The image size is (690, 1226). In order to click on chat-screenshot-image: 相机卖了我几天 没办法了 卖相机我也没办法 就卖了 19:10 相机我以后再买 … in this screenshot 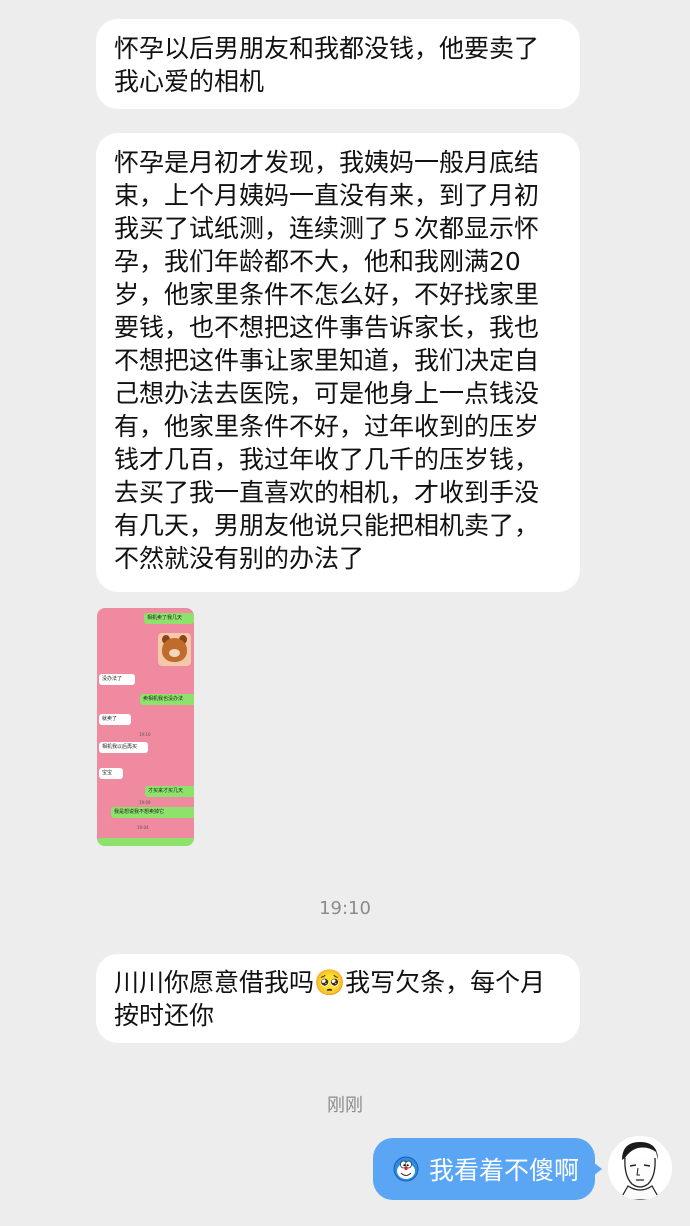, I will do `click(145, 727)`.